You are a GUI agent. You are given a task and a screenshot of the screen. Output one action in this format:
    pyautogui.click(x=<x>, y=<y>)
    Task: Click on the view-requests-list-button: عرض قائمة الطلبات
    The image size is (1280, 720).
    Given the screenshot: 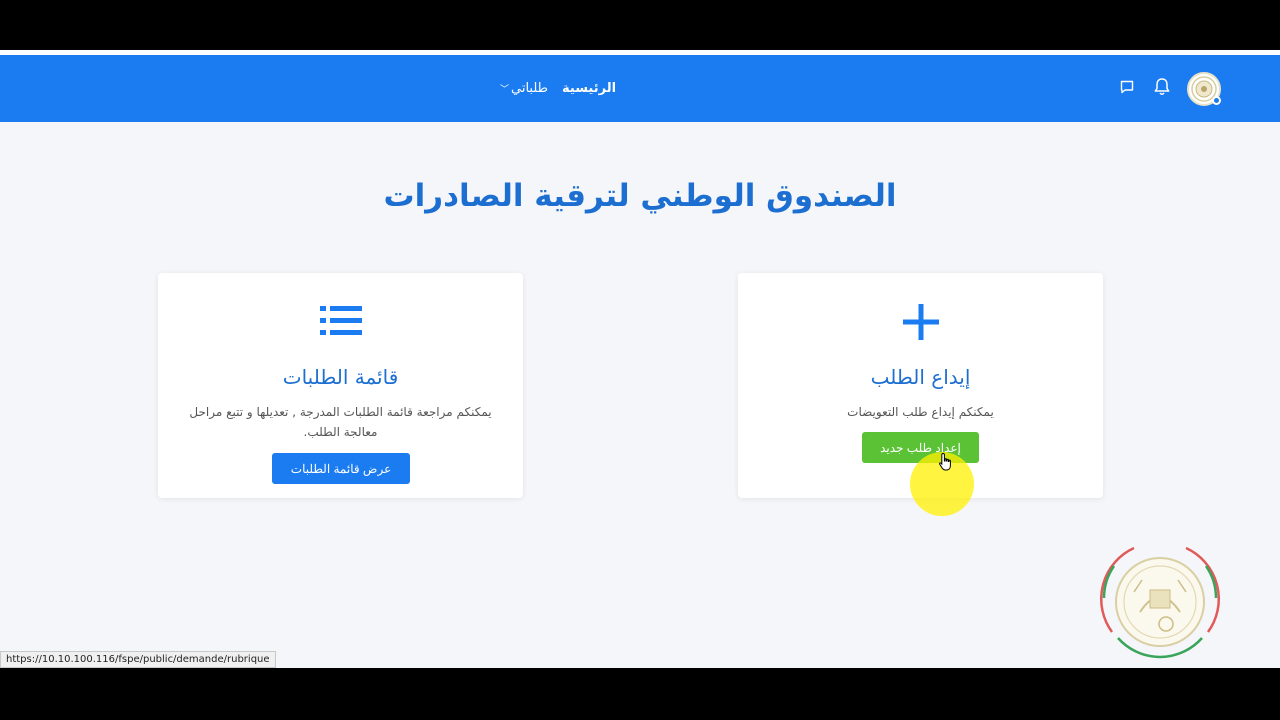 What is the action you would take?
    pyautogui.click(x=341, y=468)
    